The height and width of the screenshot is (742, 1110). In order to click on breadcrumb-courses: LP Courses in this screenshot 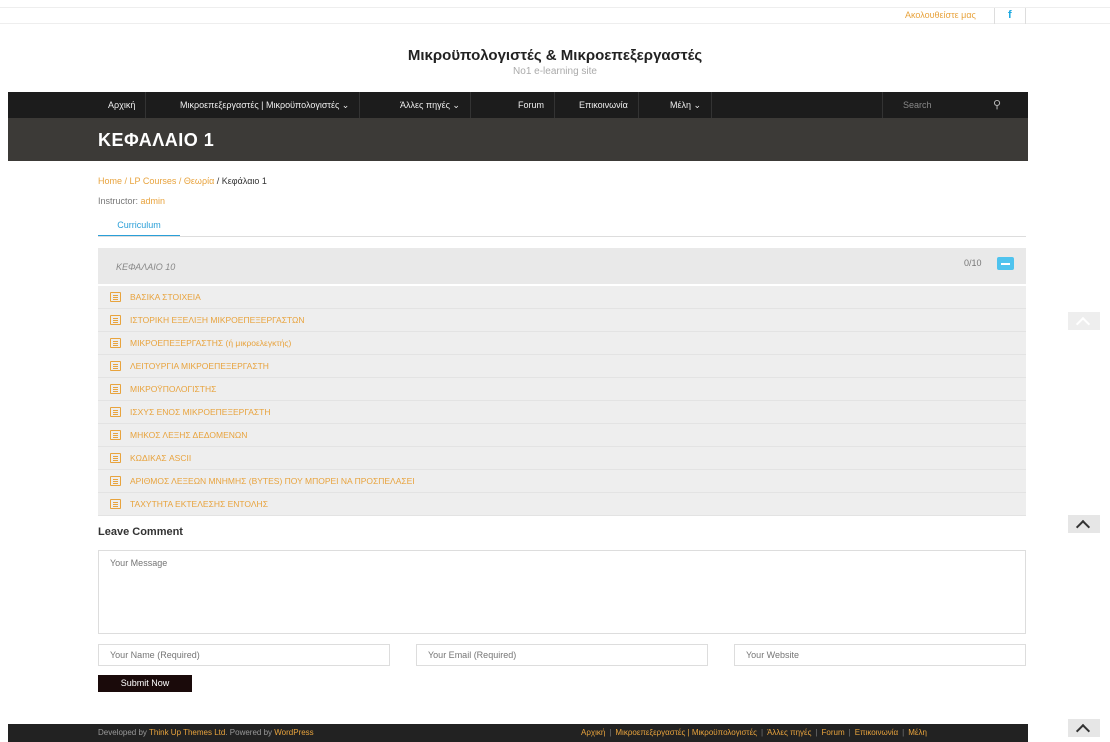, I will do `click(153, 181)`.